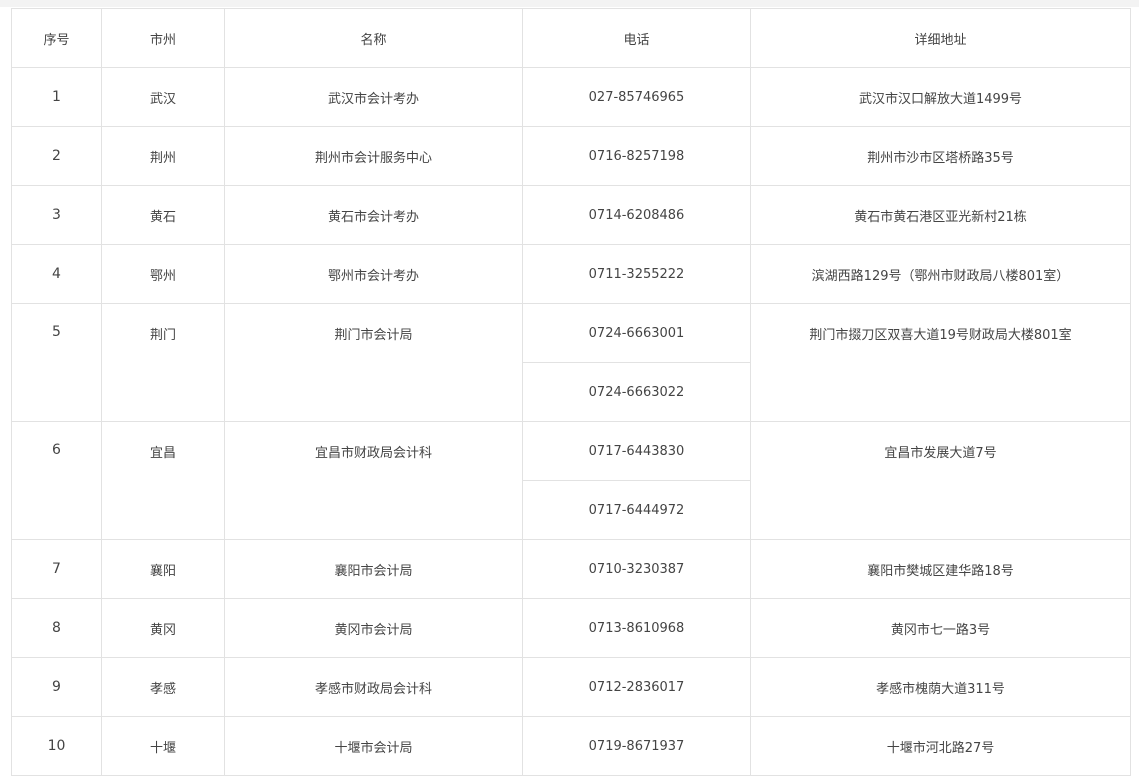 This screenshot has width=1139, height=776. What do you see at coordinates (163, 97) in the screenshot?
I see `cell-city: 武汉` at bounding box center [163, 97].